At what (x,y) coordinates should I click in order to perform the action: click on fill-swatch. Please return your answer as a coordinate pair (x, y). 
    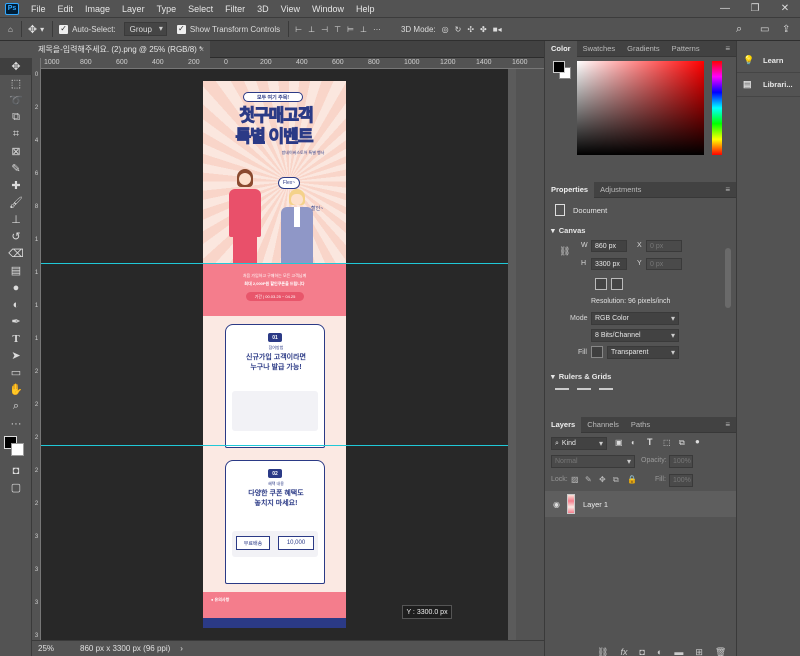
    Looking at the image, I should click on (597, 352).